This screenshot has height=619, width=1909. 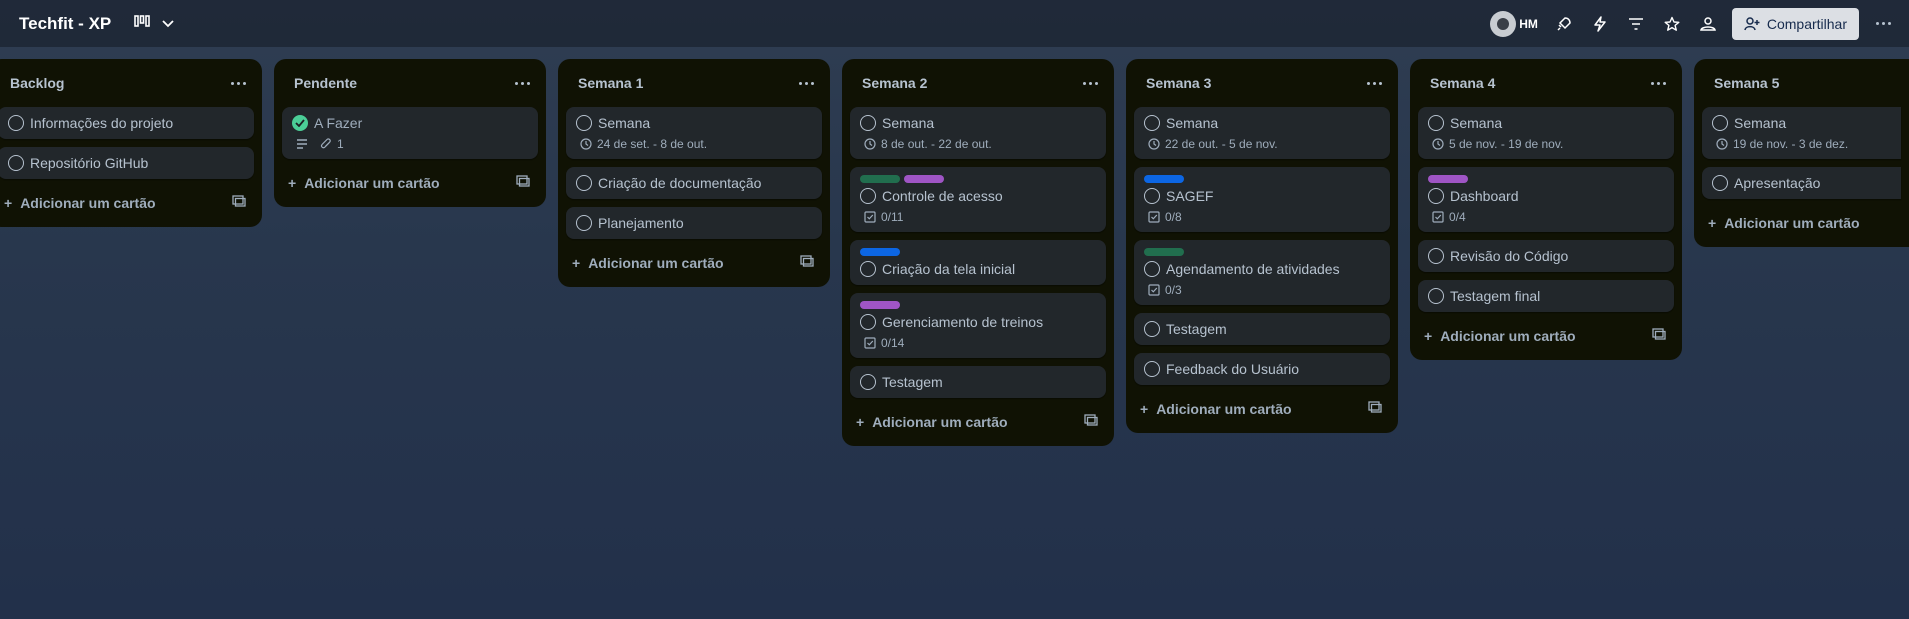 I want to click on dates-badge: 8 de out. - 22 de out., so click(x=928, y=144).